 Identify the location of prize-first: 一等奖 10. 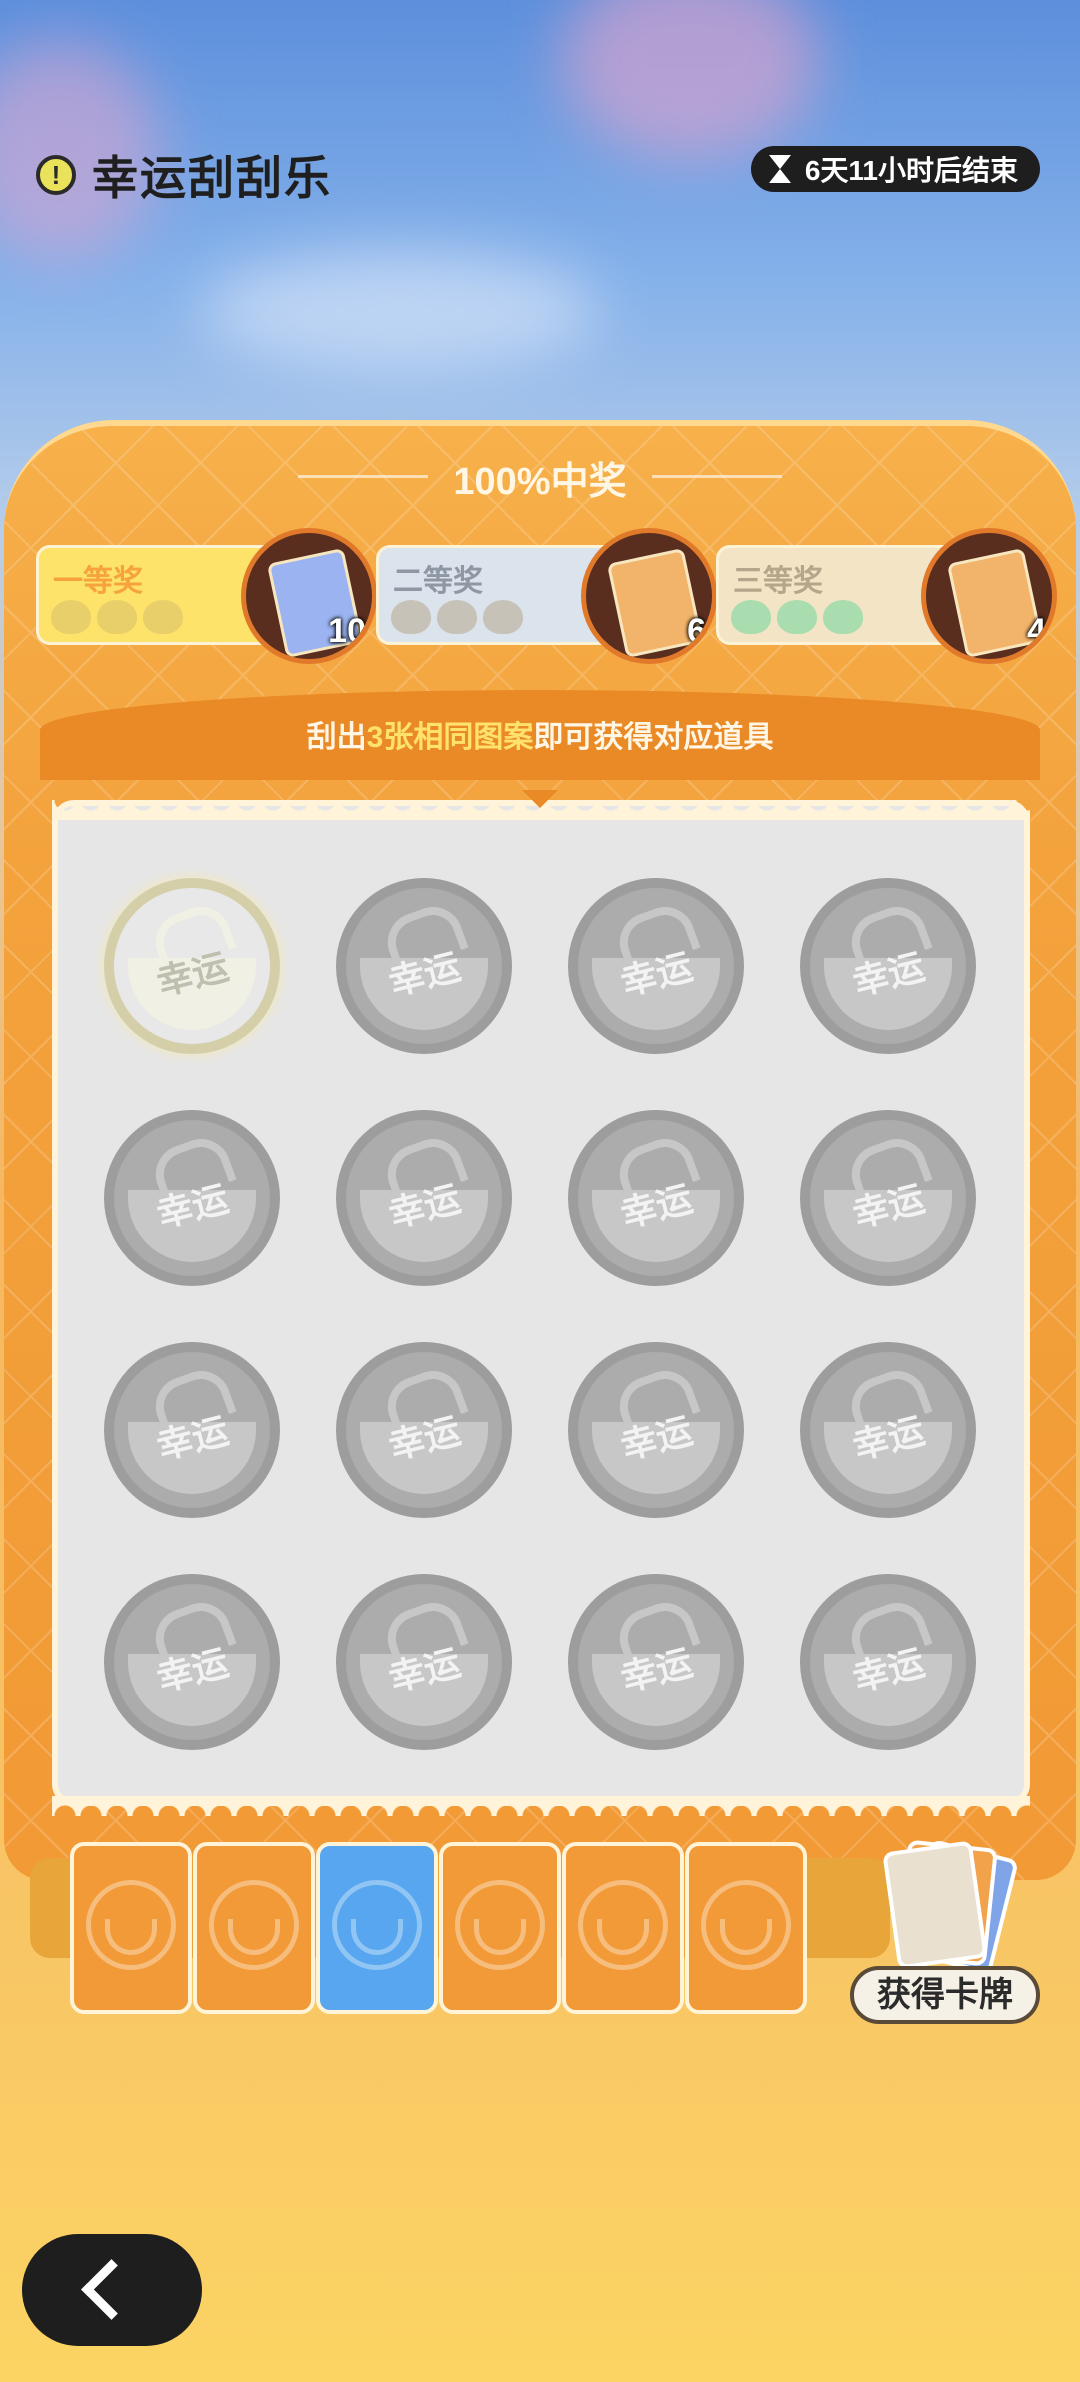
(206, 596).